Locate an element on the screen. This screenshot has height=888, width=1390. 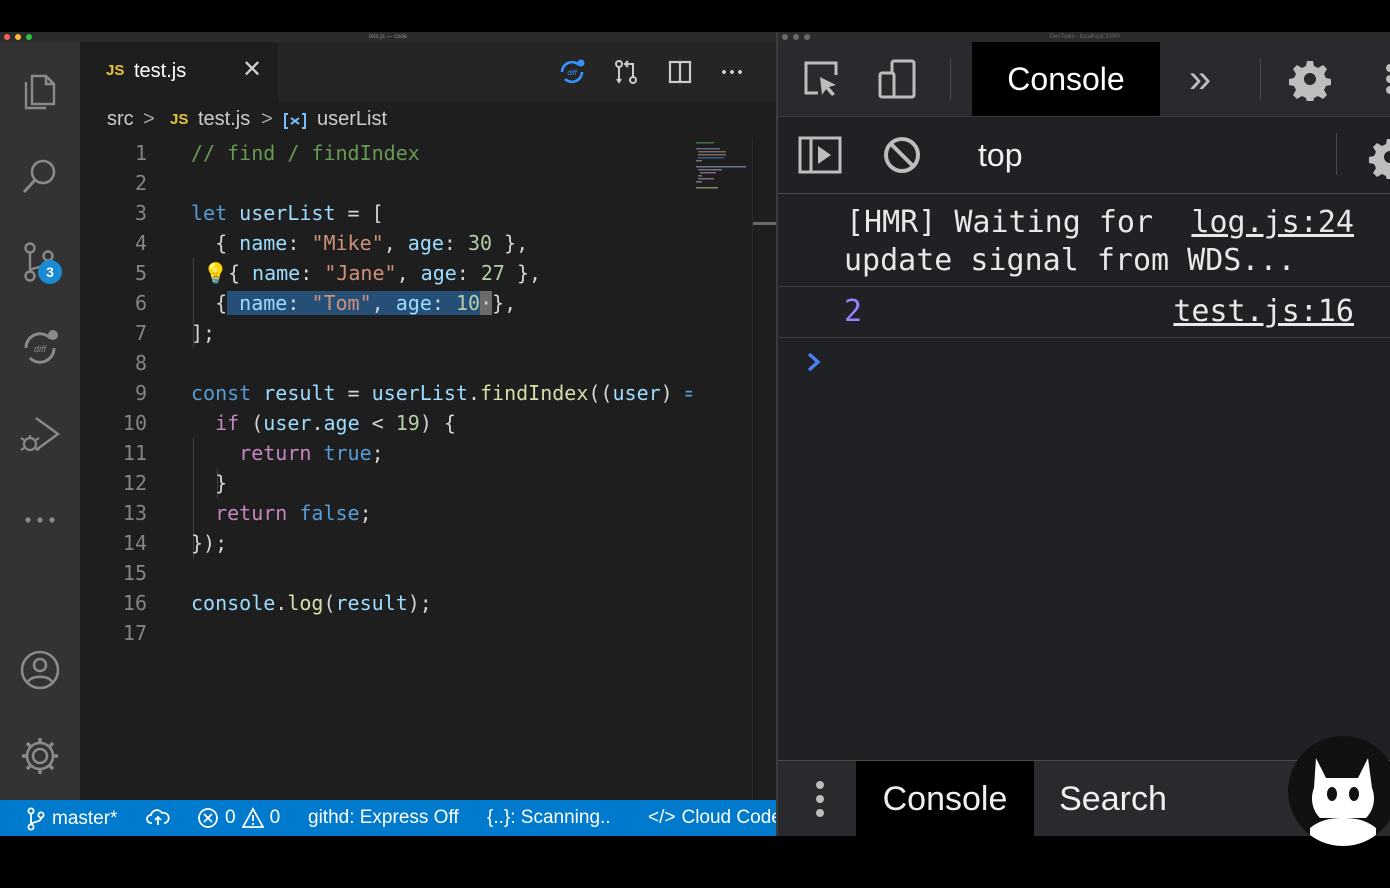
more-views-button is located at coordinates (40, 520).